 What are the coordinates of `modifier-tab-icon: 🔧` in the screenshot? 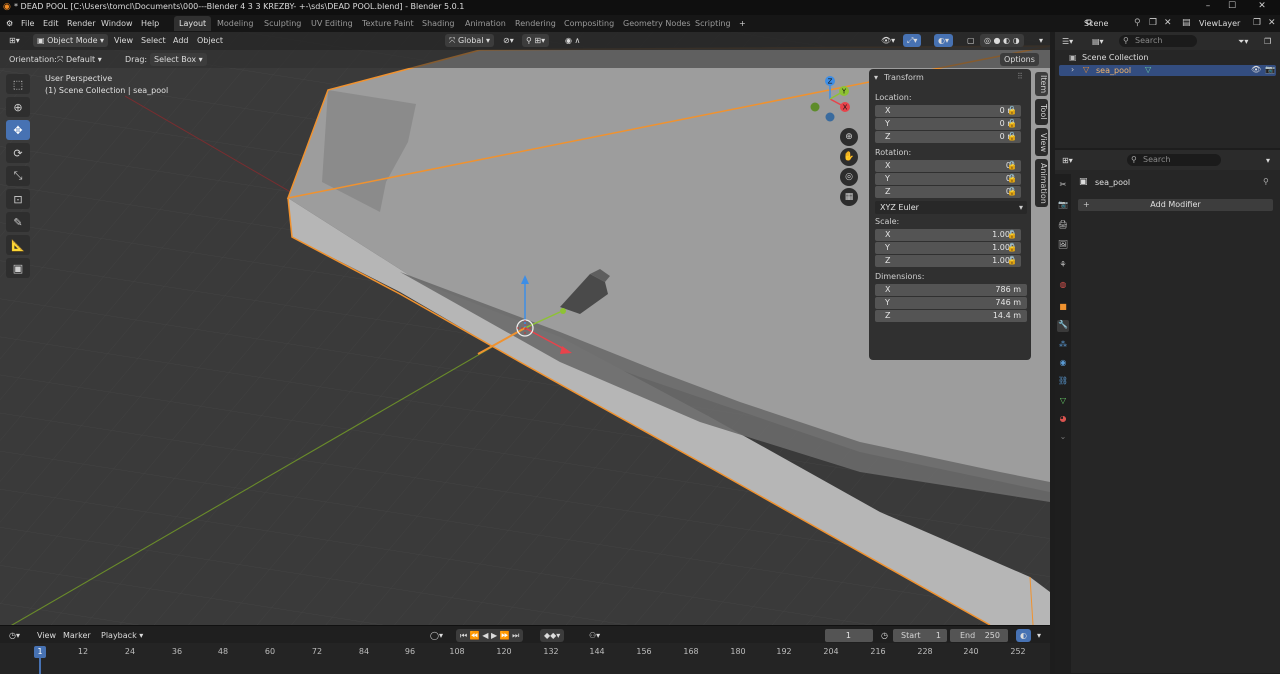 It's located at (1063, 326).